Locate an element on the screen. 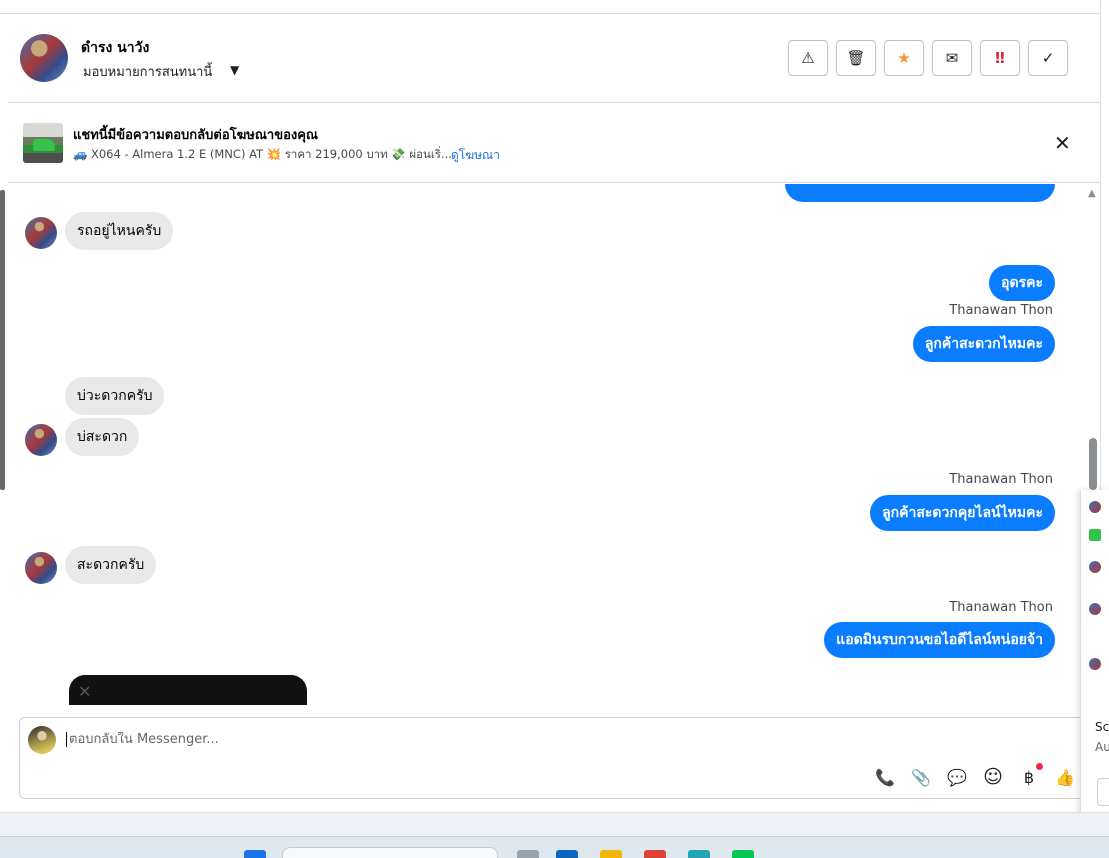 The width and height of the screenshot is (1109, 858). delete-button: 🗑 is located at coordinates (856, 58).